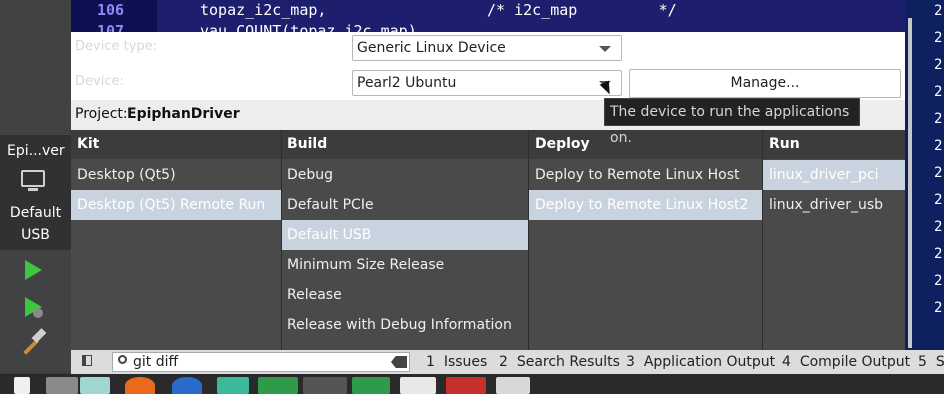  I want to click on compile-output-pane-button: 4 Compile Output, so click(846, 362).